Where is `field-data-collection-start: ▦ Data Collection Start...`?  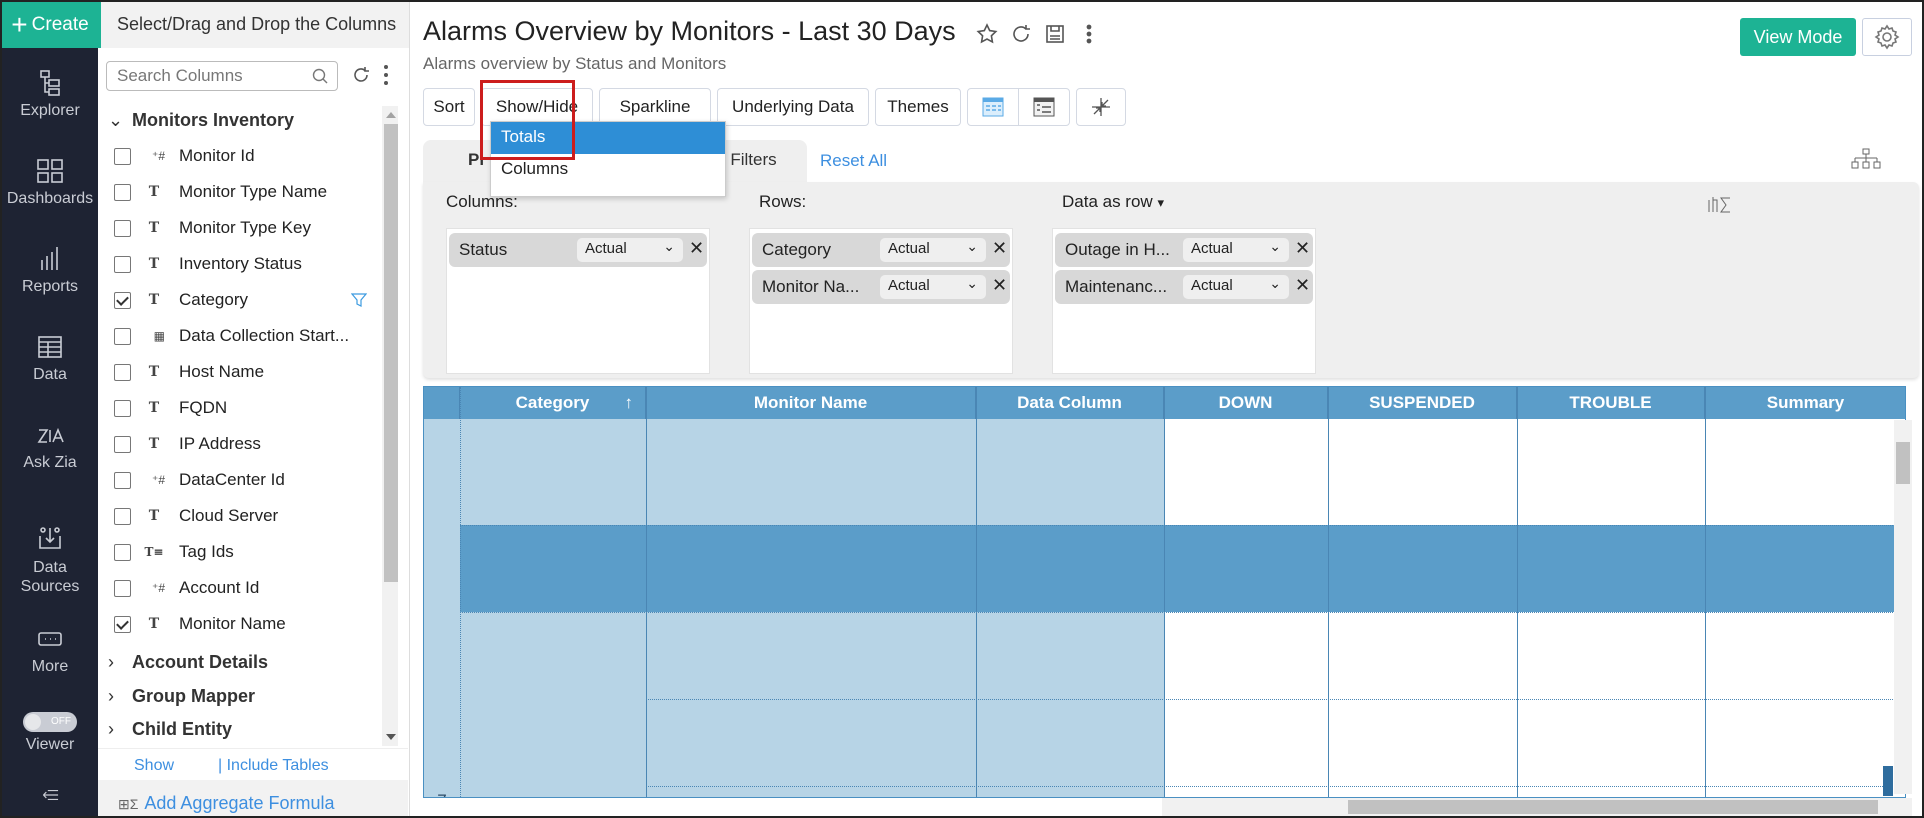
field-data-collection-start: ▦ Data Collection Start... is located at coordinates (231, 336).